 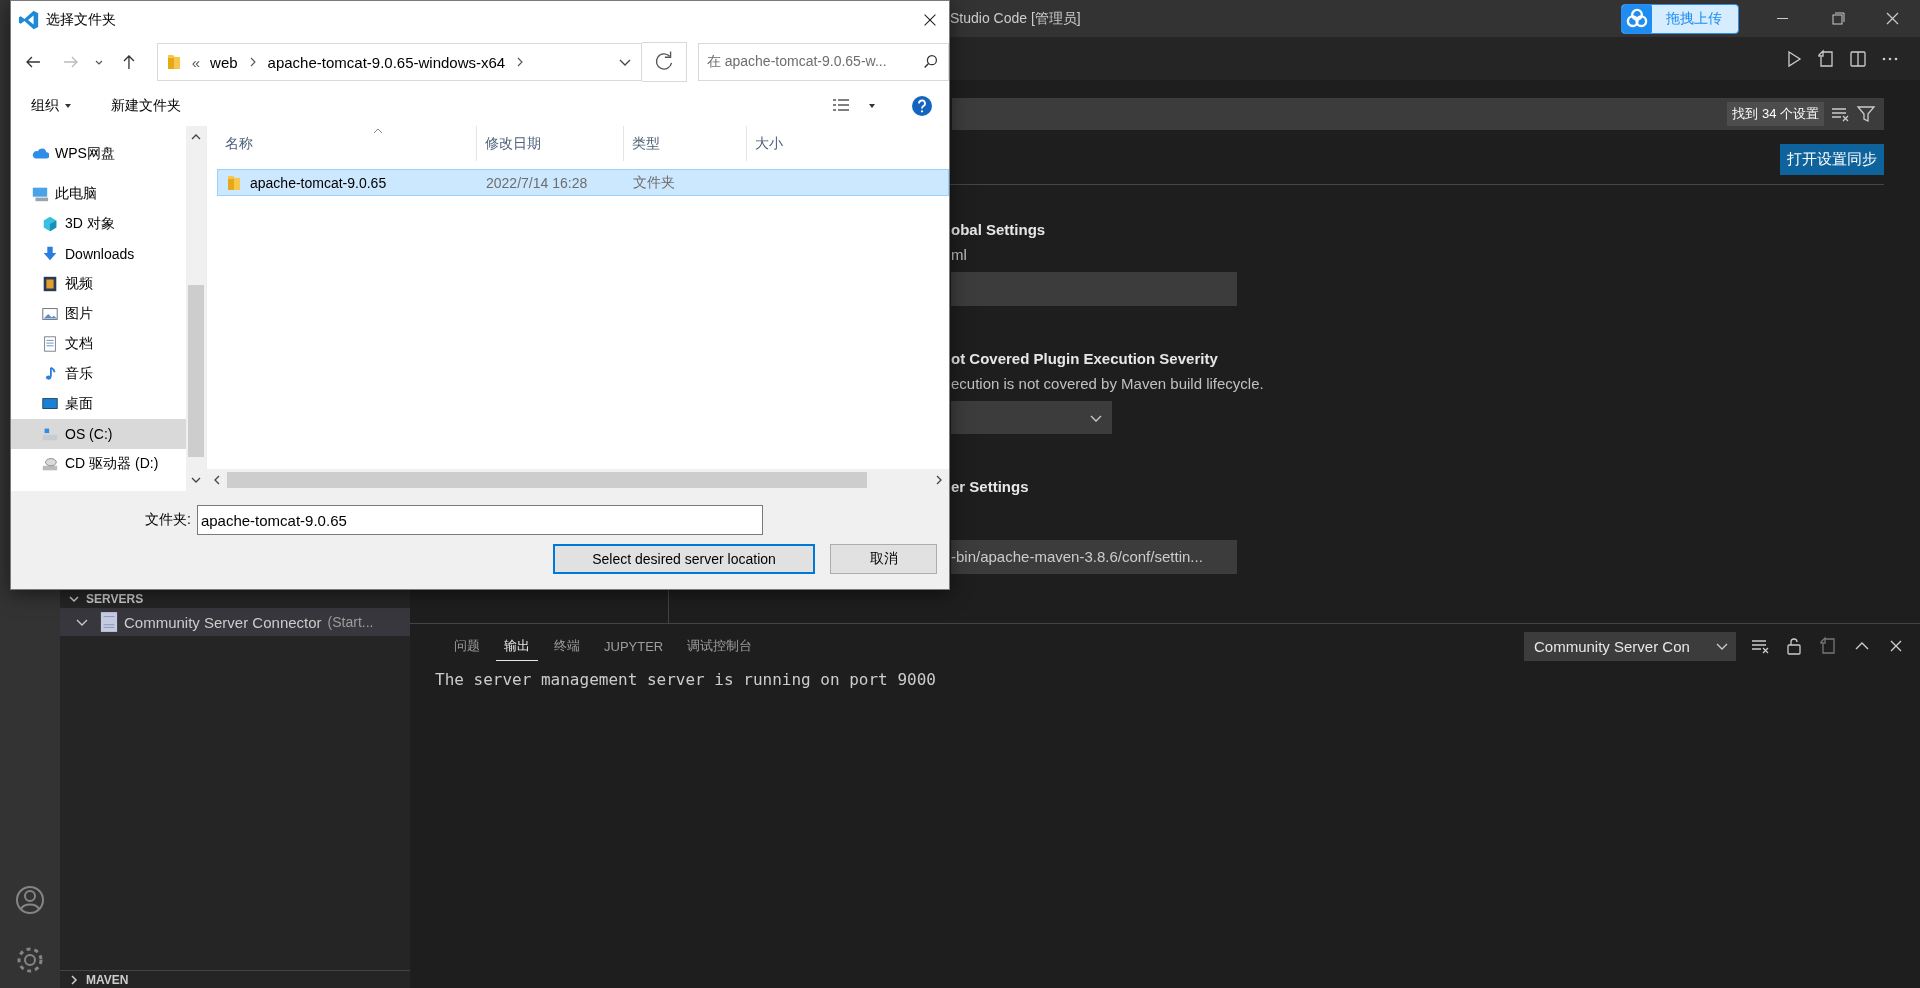 I want to click on section-header: SERVERS, so click(x=115, y=599).